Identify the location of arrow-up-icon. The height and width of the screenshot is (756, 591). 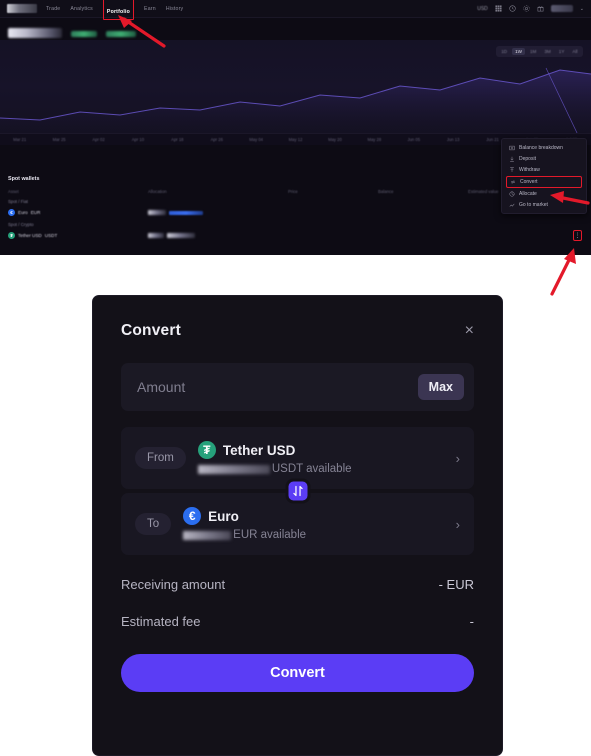
(512, 169).